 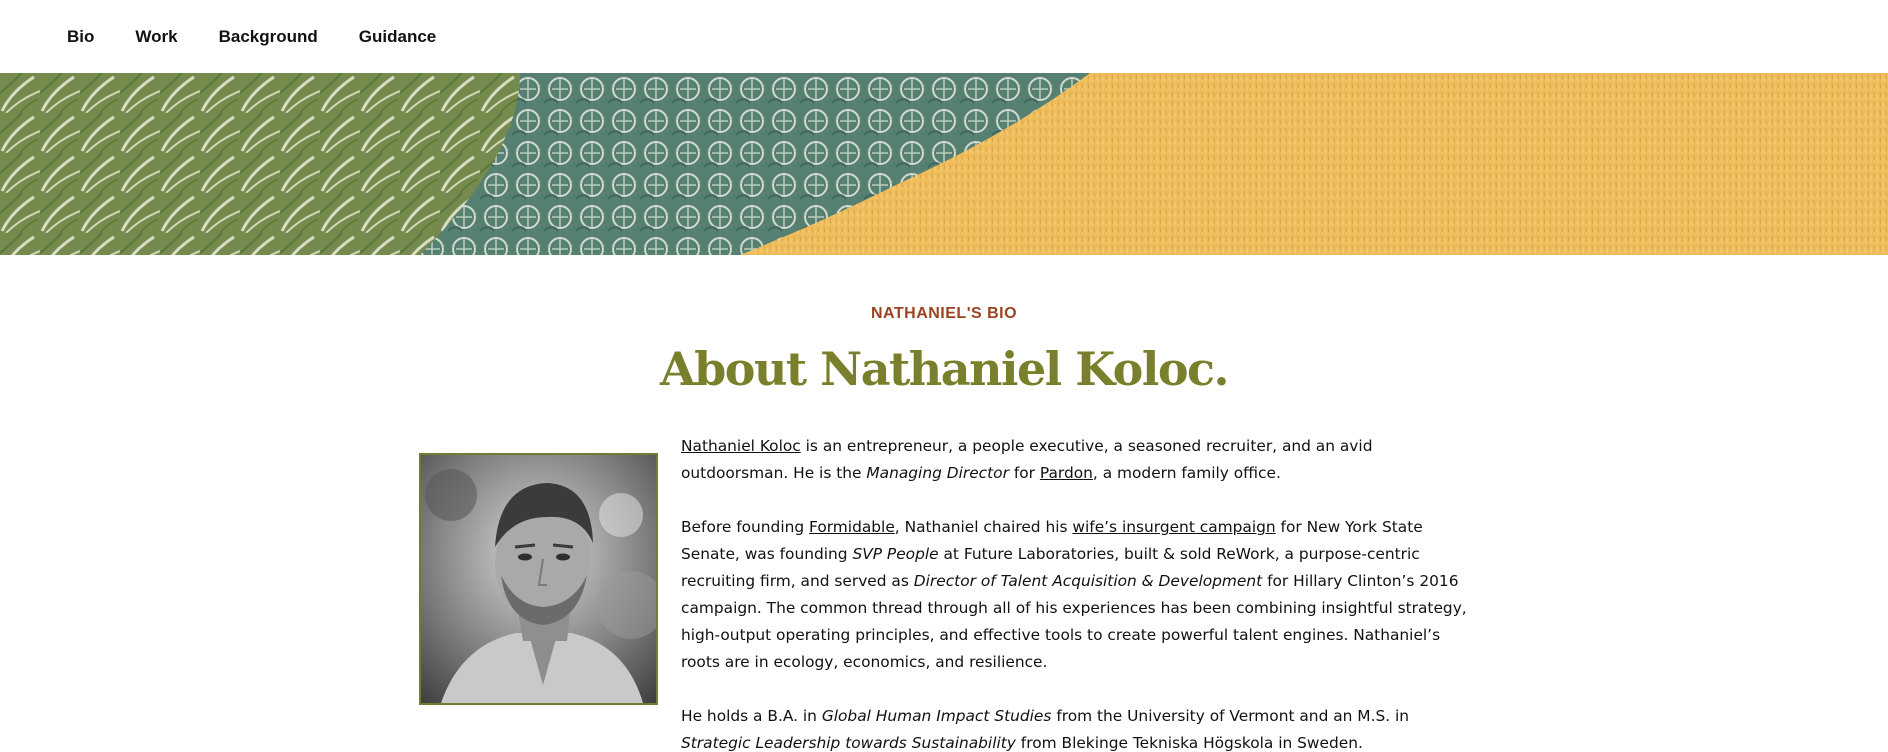 I want to click on pardon-link: Pardon, so click(x=1066, y=473).